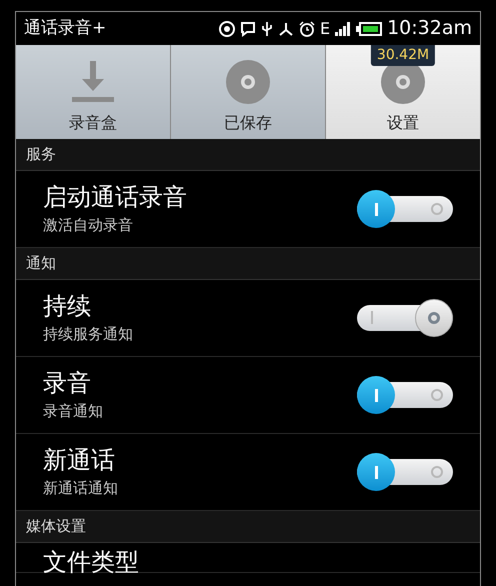 The image size is (496, 586). Describe the element at coordinates (325, 29) in the screenshot. I see `network-type: E` at that location.